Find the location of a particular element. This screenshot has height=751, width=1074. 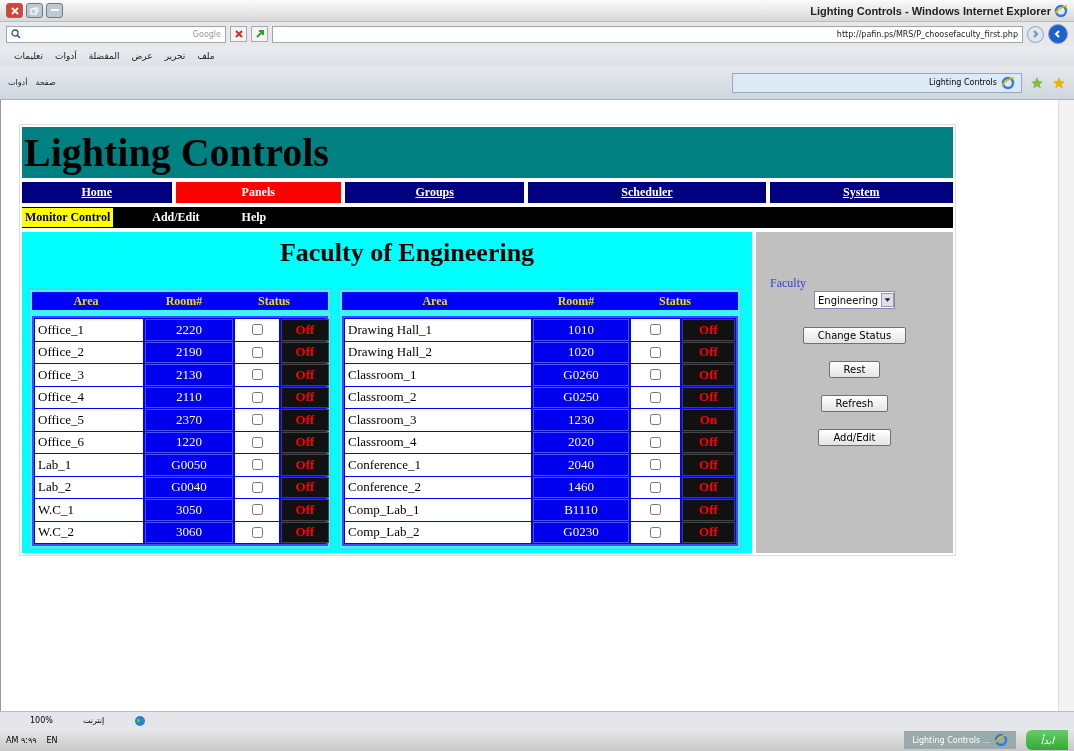

faculty-heading: Faculty of Engineering is located at coordinates (407, 253).